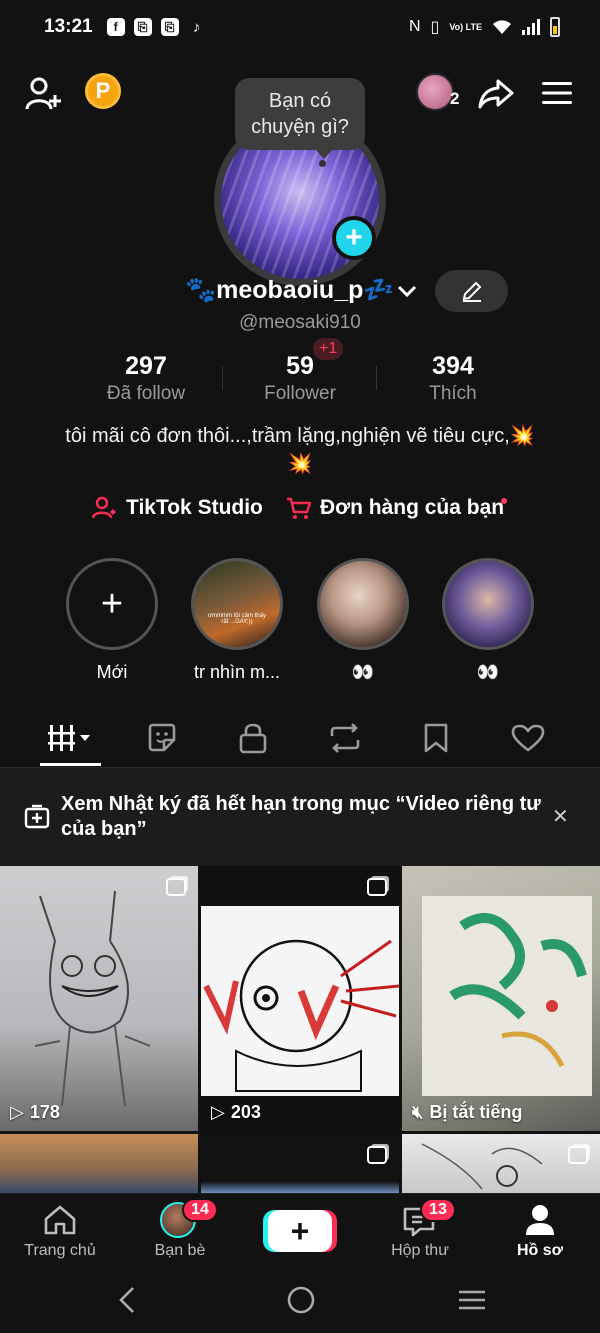  I want to click on friends-badge: 14, so click(200, 1210).